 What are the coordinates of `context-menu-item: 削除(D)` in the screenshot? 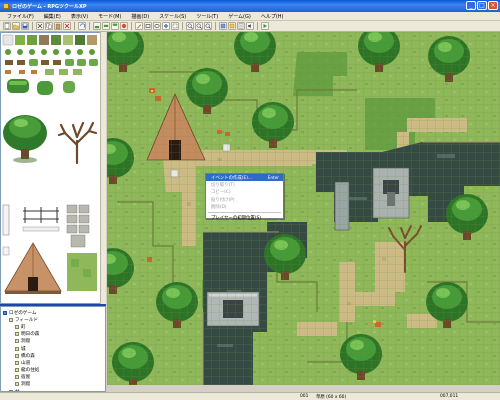 It's located at (244, 207).